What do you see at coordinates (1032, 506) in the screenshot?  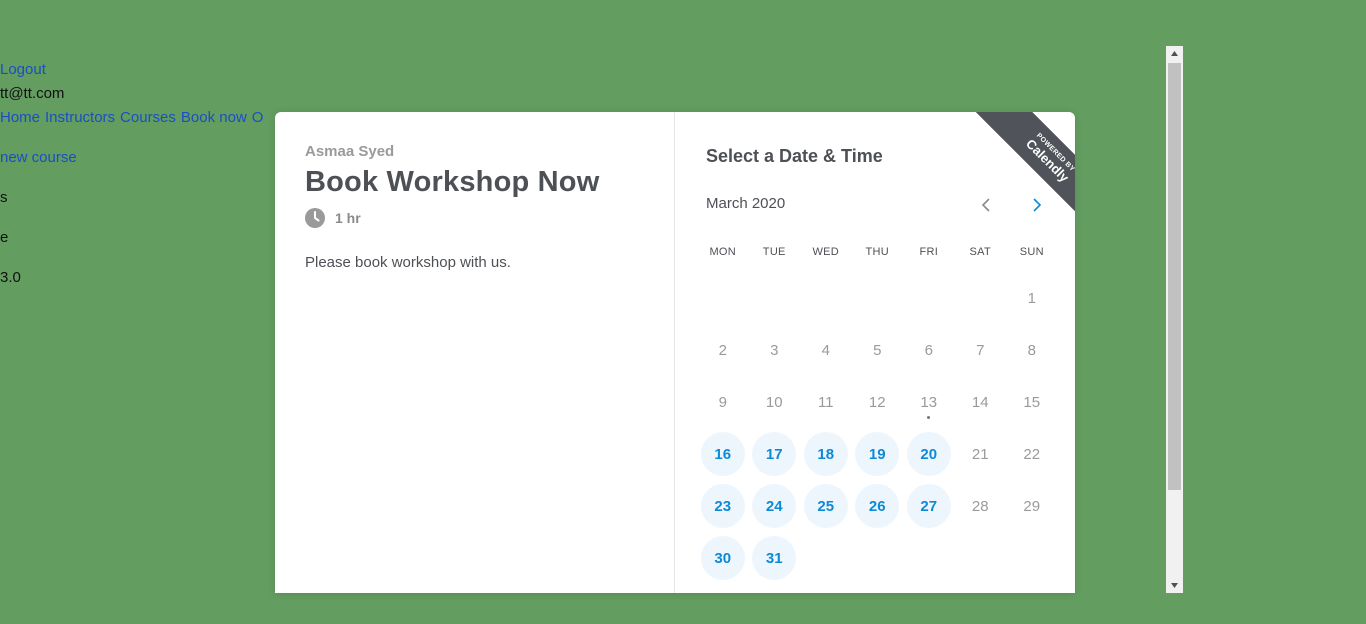 I see `calendar-day-29: 29` at bounding box center [1032, 506].